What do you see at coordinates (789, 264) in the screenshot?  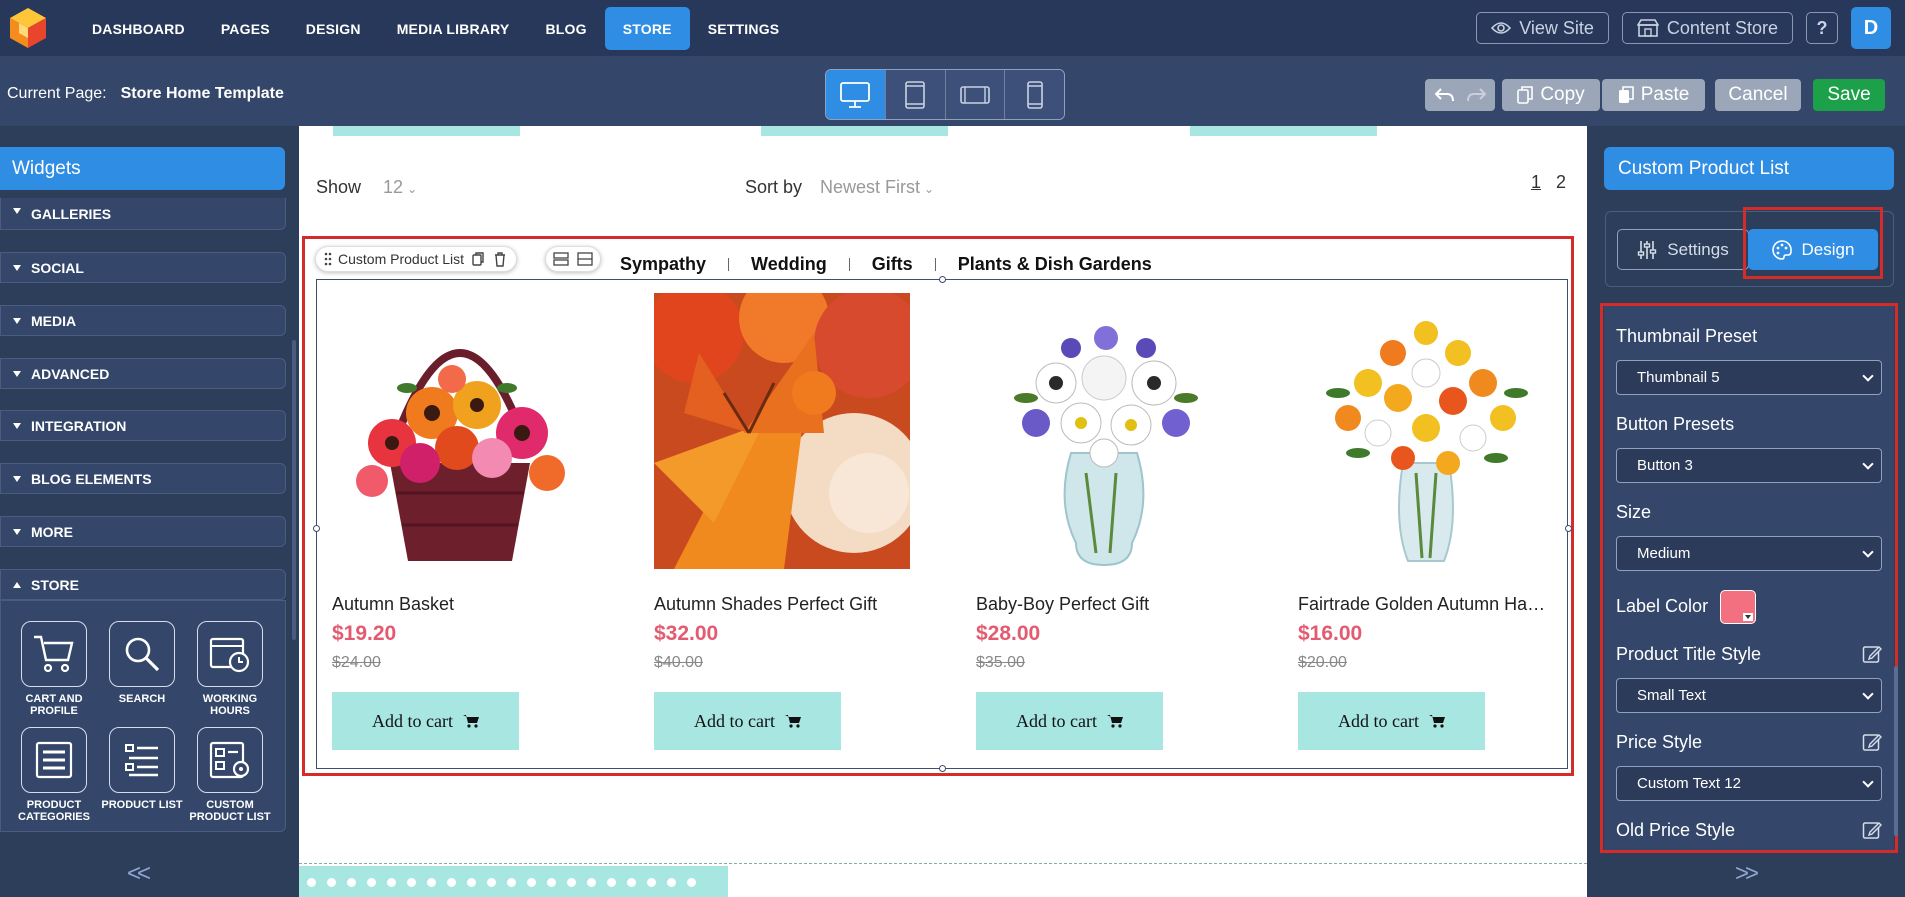 I see `category-tab: Wedding` at bounding box center [789, 264].